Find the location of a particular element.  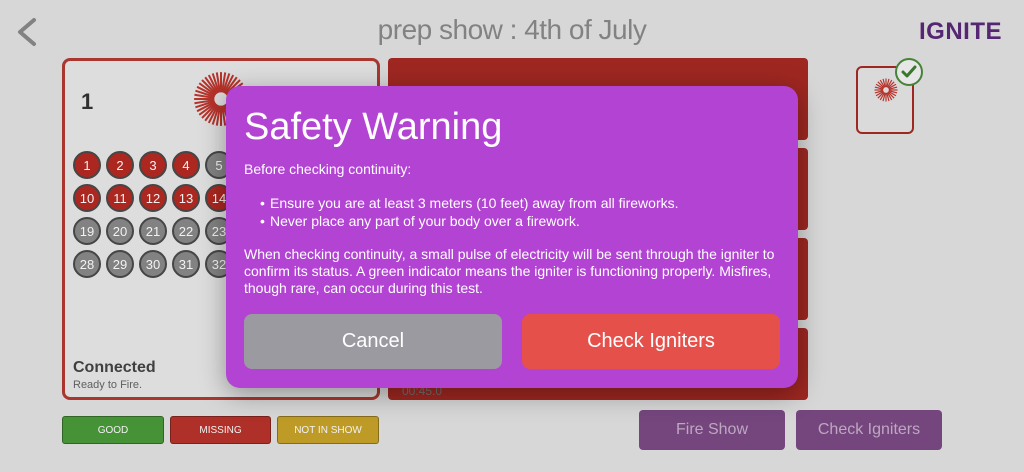

dialog-intro: Before checking continuity: is located at coordinates (328, 169).